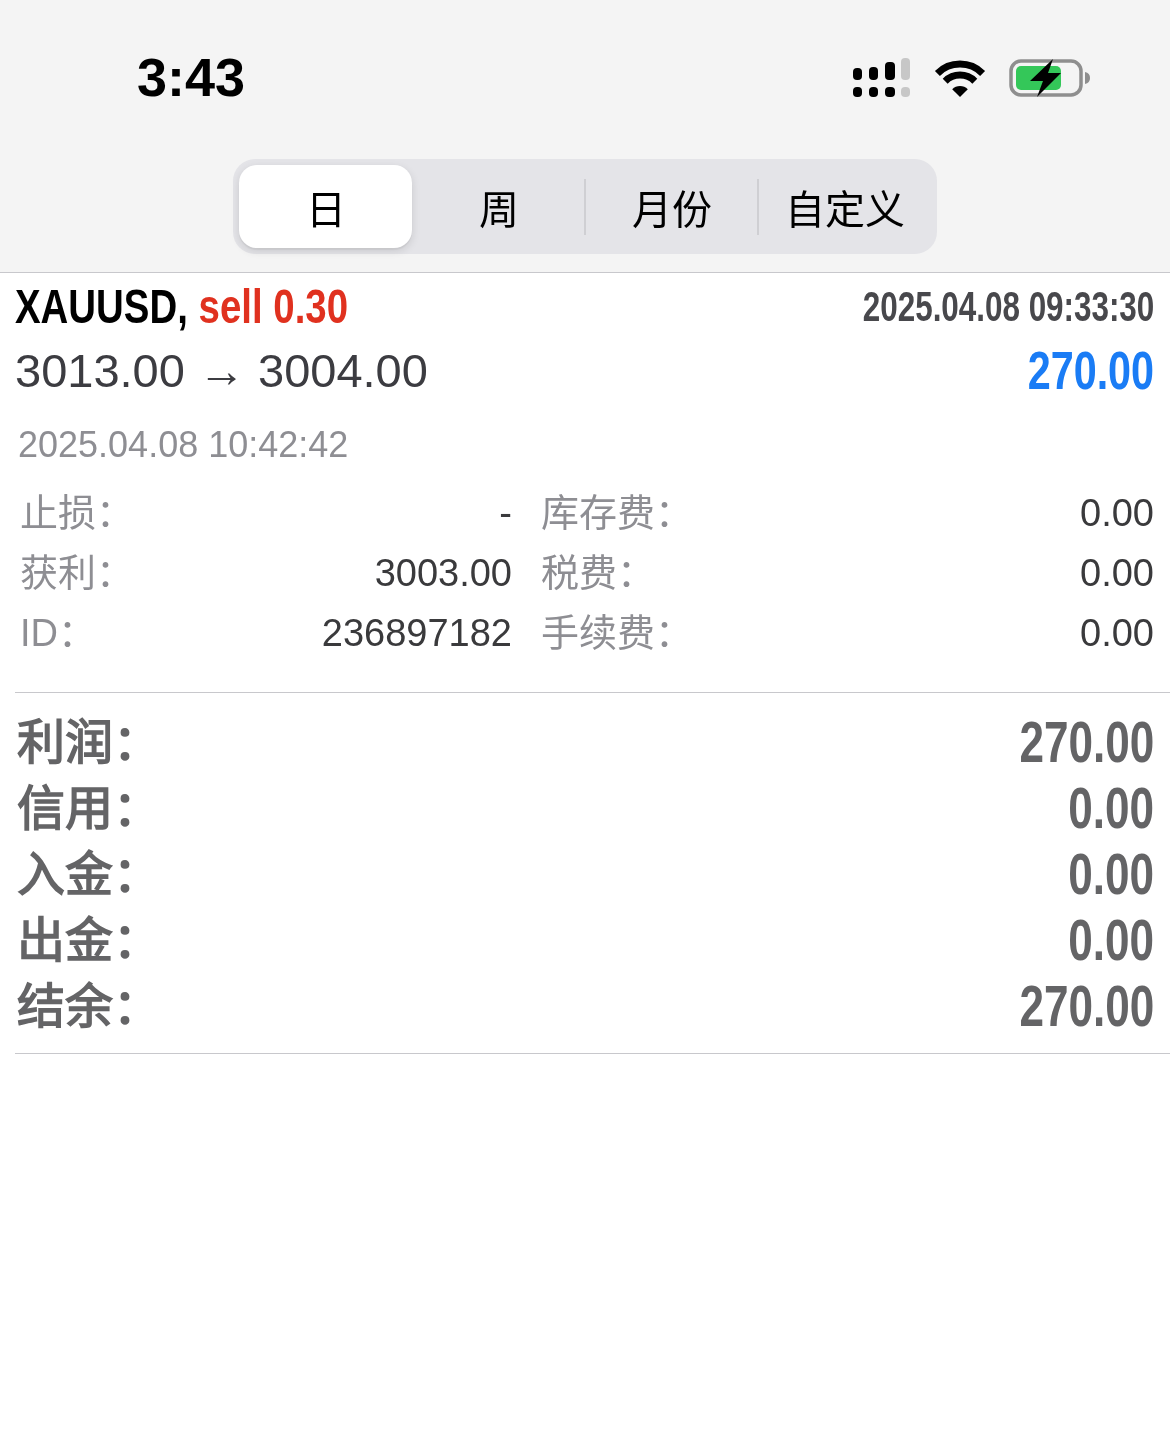 This screenshot has height=1437, width=1170. Describe the element at coordinates (88, 743) in the screenshot. I see `summary-label: 利润：` at that location.